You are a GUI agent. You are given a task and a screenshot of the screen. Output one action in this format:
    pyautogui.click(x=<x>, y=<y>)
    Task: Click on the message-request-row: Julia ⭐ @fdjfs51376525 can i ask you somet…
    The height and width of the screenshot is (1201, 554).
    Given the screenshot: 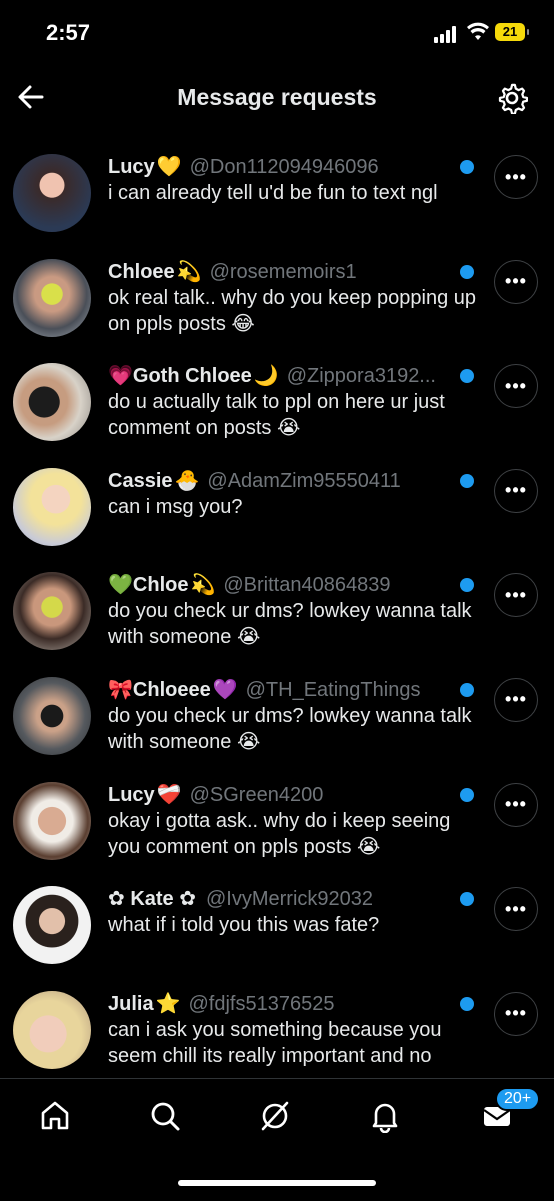 What is the action you would take?
    pyautogui.click(x=277, y=1027)
    